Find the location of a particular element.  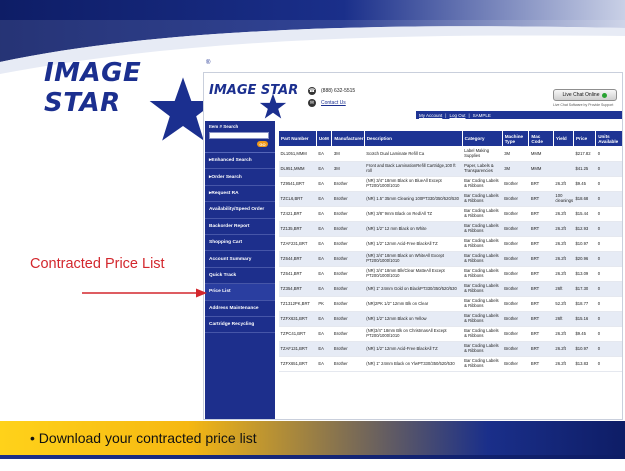

table-cell is located at coordinates (563, 154).